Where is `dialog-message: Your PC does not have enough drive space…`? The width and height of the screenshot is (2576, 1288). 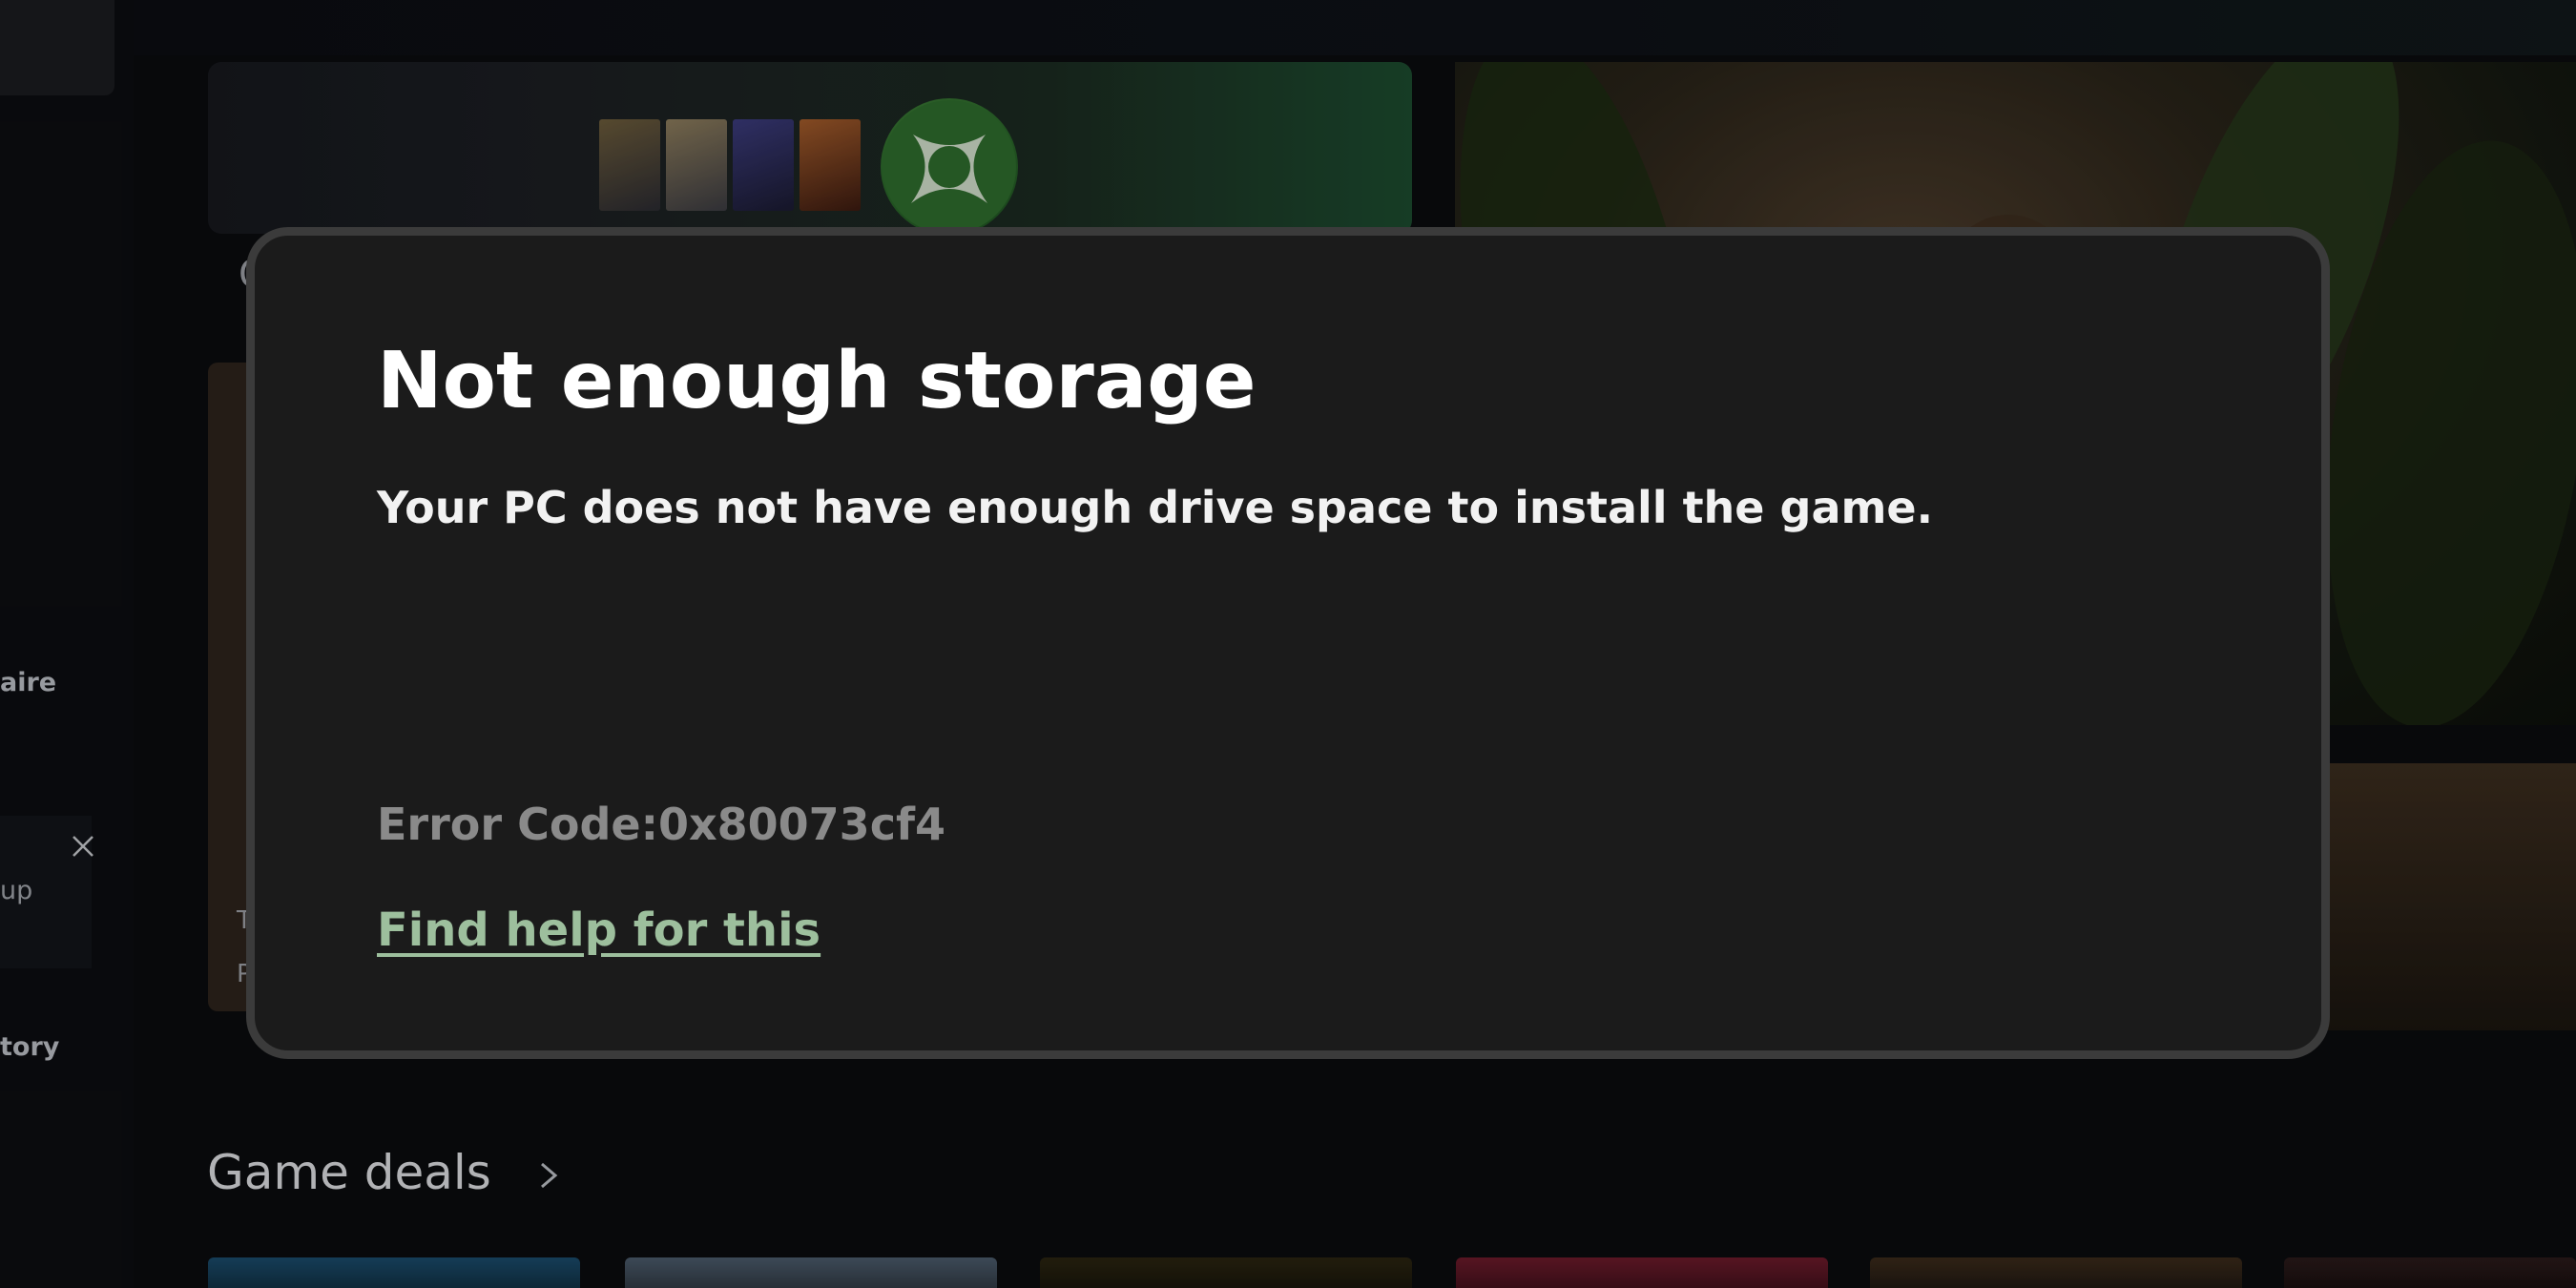 dialog-message: Your PC does not have enough drive space… is located at coordinates (1155, 507).